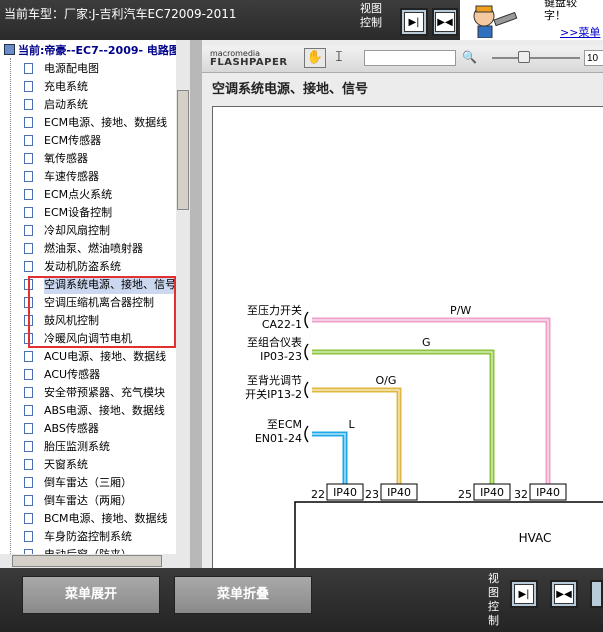  What do you see at coordinates (593, 58) in the screenshot?
I see `zoom-input` at bounding box center [593, 58].